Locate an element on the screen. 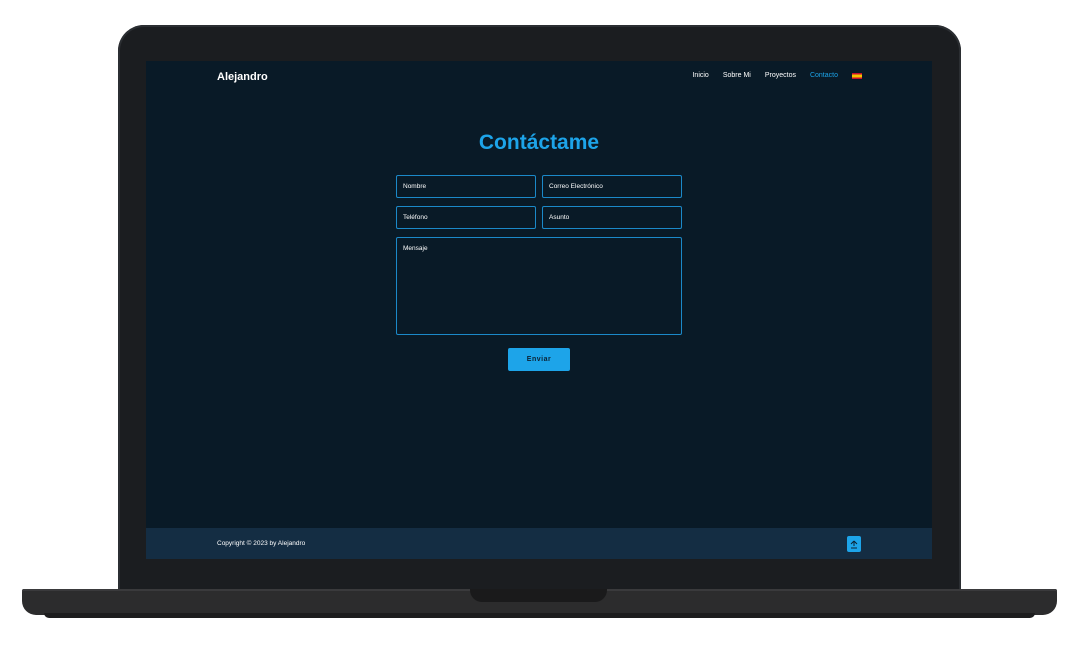 The height and width of the screenshot is (645, 1086). spain-flag-icon is located at coordinates (857, 75).